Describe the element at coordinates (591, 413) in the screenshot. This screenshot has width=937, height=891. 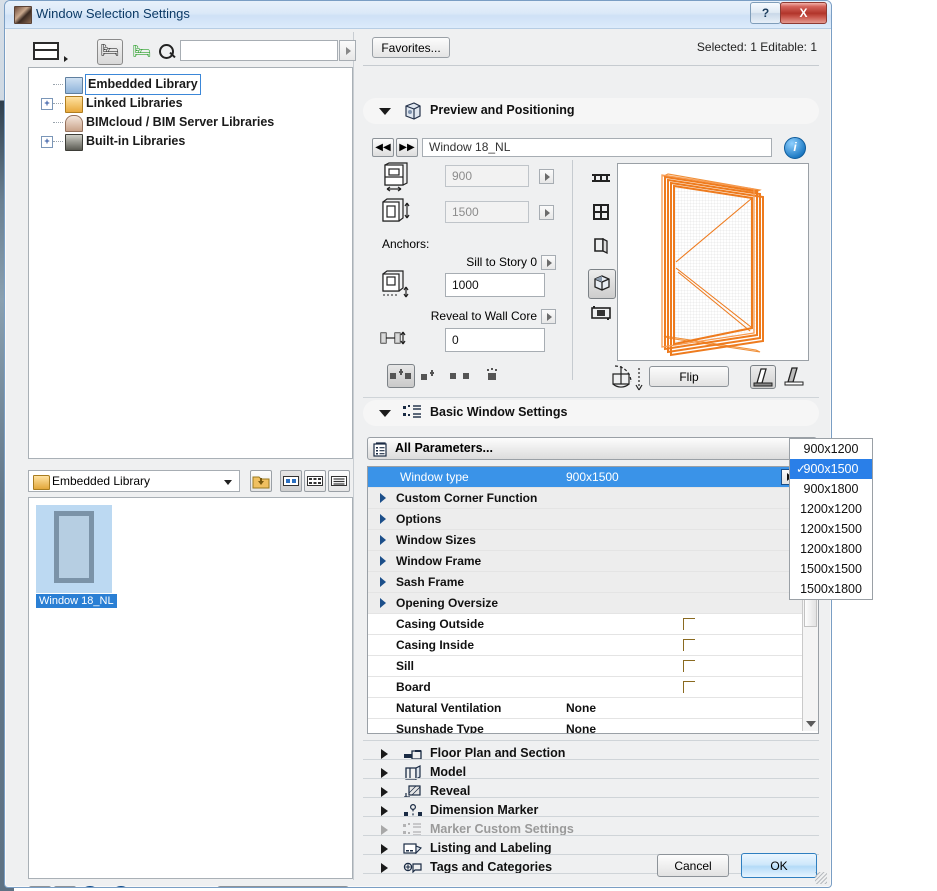
I see `section-basic-window-settings: Basic Window Settings` at that location.